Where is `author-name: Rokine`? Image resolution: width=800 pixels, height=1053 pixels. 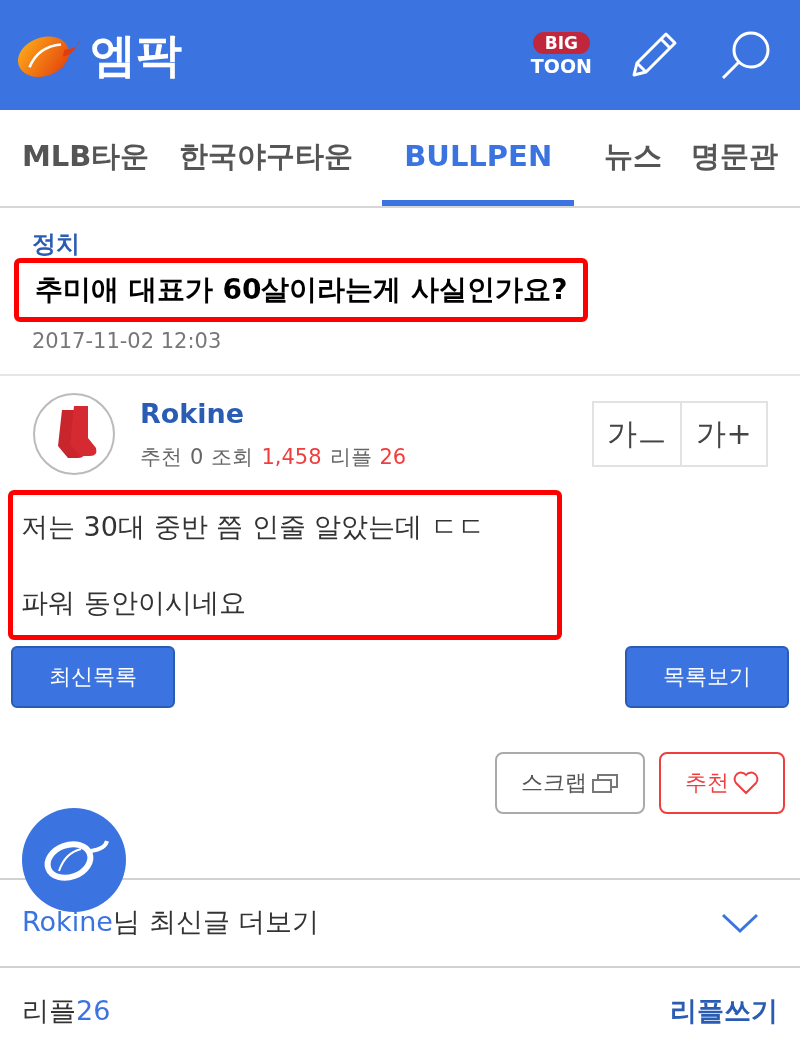 author-name: Rokine is located at coordinates (273, 413).